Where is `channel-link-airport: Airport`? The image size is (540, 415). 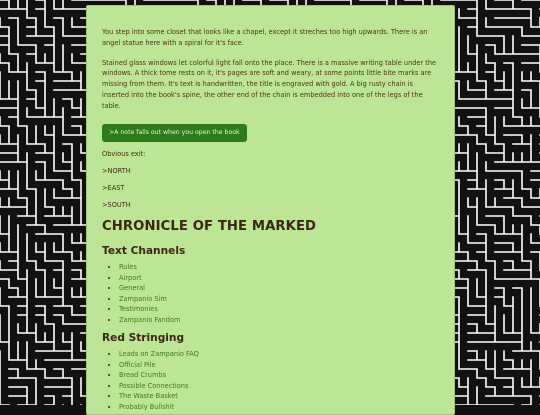
channel-link-airport: Airport is located at coordinates (130, 278).